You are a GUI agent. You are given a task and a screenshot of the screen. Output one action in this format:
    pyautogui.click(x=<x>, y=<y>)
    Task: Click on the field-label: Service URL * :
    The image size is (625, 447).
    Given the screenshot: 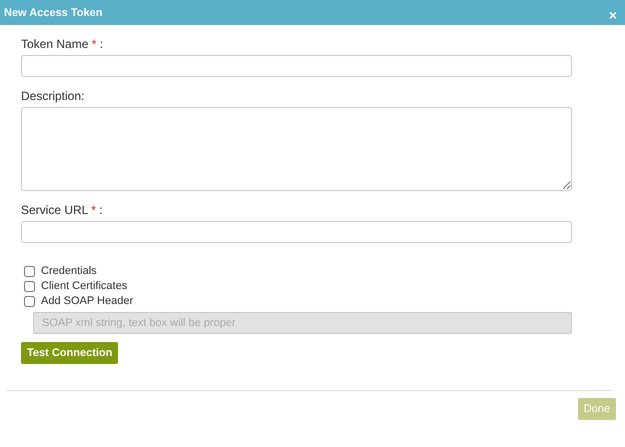 What is the action you would take?
    pyautogui.click(x=62, y=210)
    